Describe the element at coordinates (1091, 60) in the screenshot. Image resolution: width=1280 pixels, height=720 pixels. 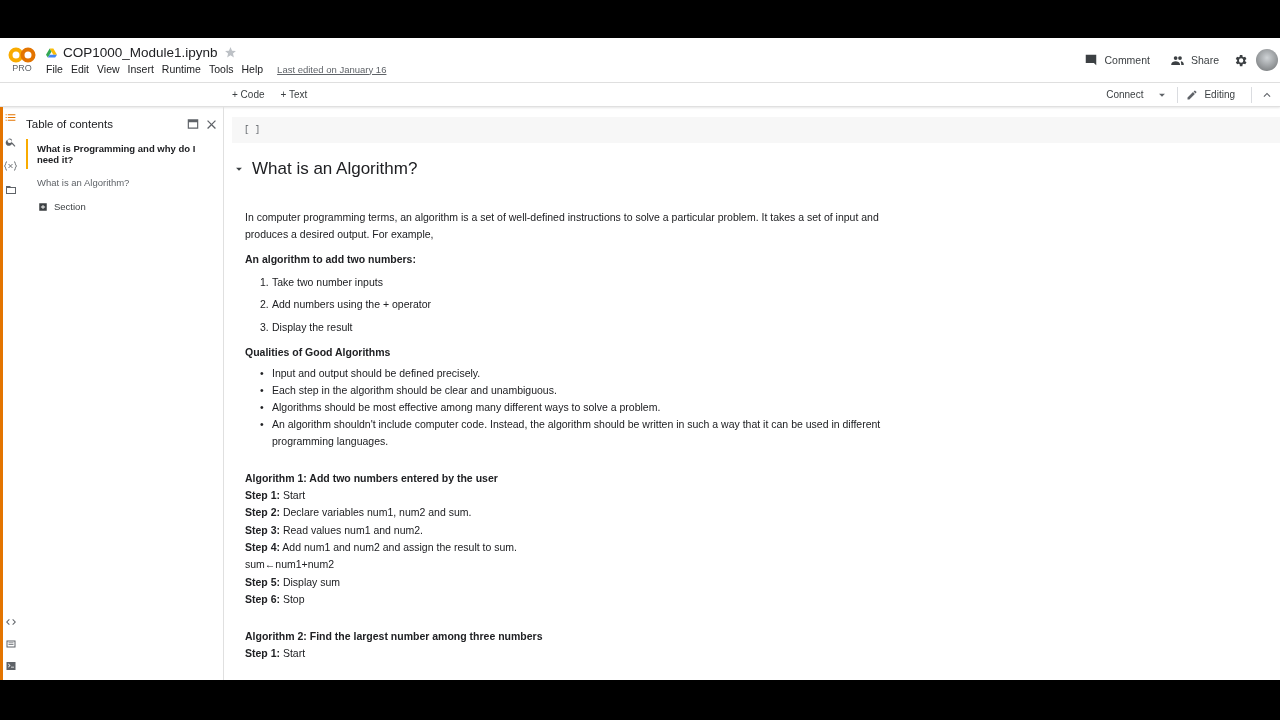
I see `comment-icon` at that location.